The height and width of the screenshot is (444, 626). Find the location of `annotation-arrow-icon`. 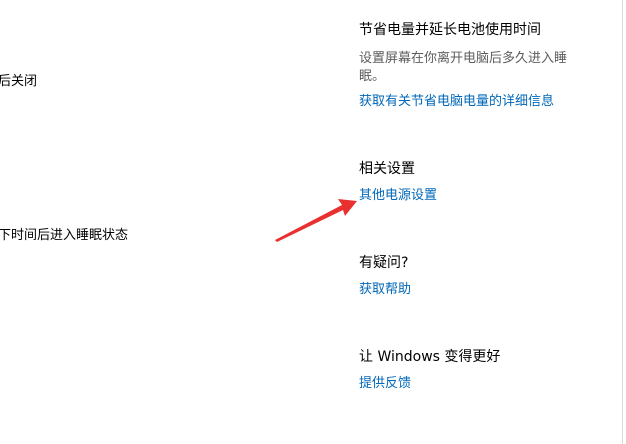

annotation-arrow-icon is located at coordinates (316, 220).